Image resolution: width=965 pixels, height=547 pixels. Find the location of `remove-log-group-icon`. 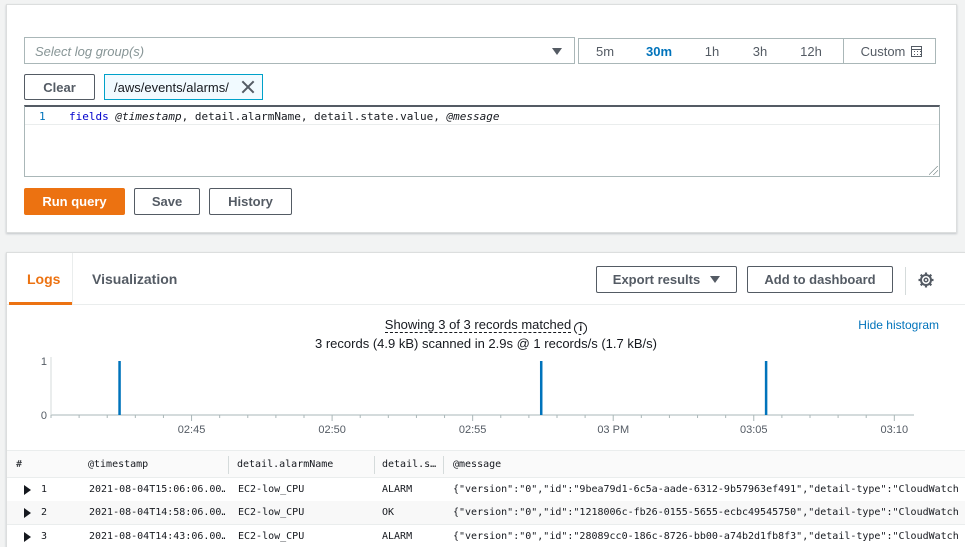

remove-log-group-icon is located at coordinates (248, 87).